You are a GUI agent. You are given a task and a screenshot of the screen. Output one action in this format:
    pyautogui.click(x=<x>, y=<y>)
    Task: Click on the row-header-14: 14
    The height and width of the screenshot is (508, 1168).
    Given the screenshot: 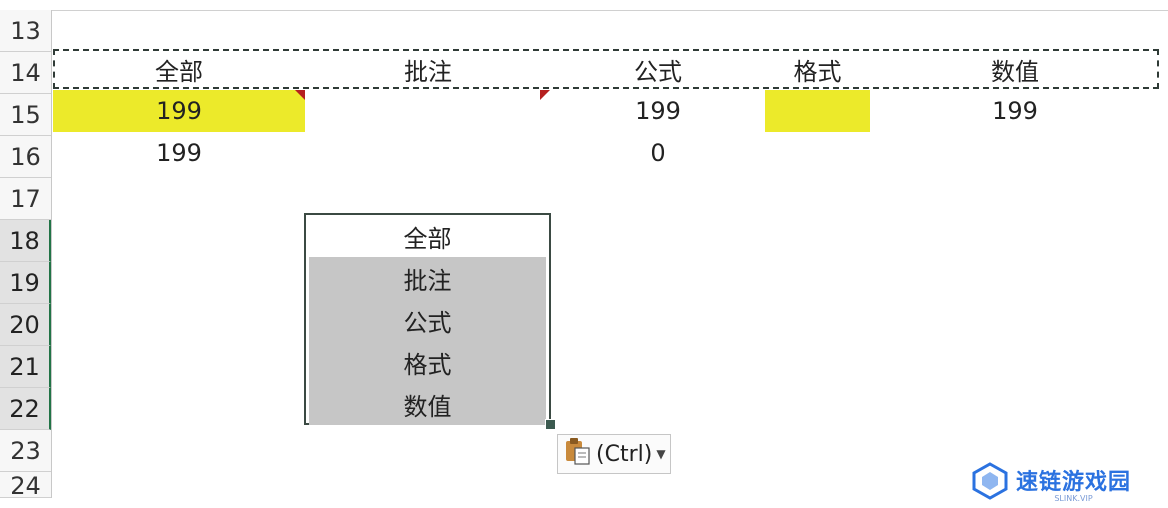 What is the action you would take?
    pyautogui.click(x=25, y=73)
    